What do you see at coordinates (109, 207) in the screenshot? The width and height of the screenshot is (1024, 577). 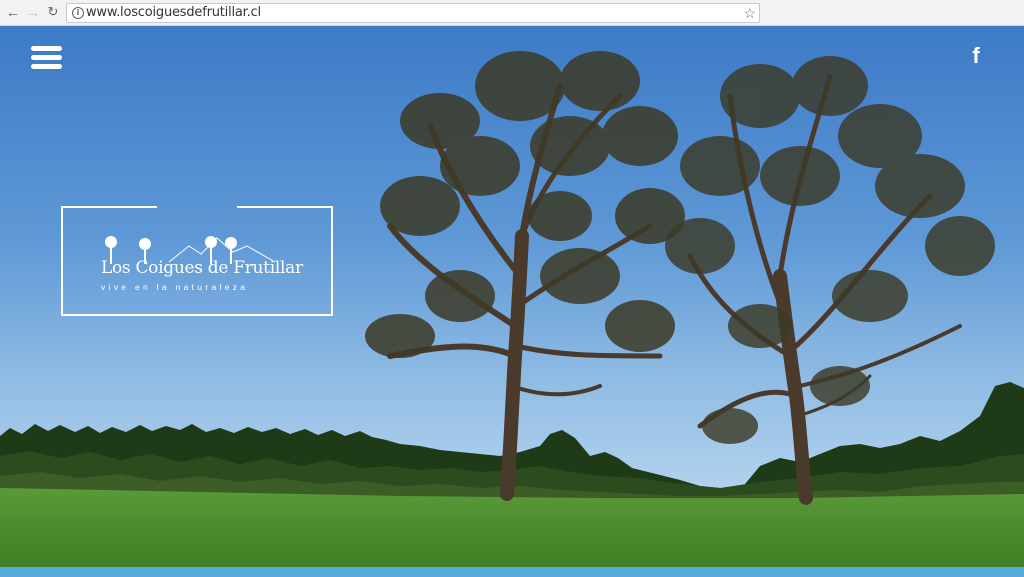 I see `logo-frame-top-left` at bounding box center [109, 207].